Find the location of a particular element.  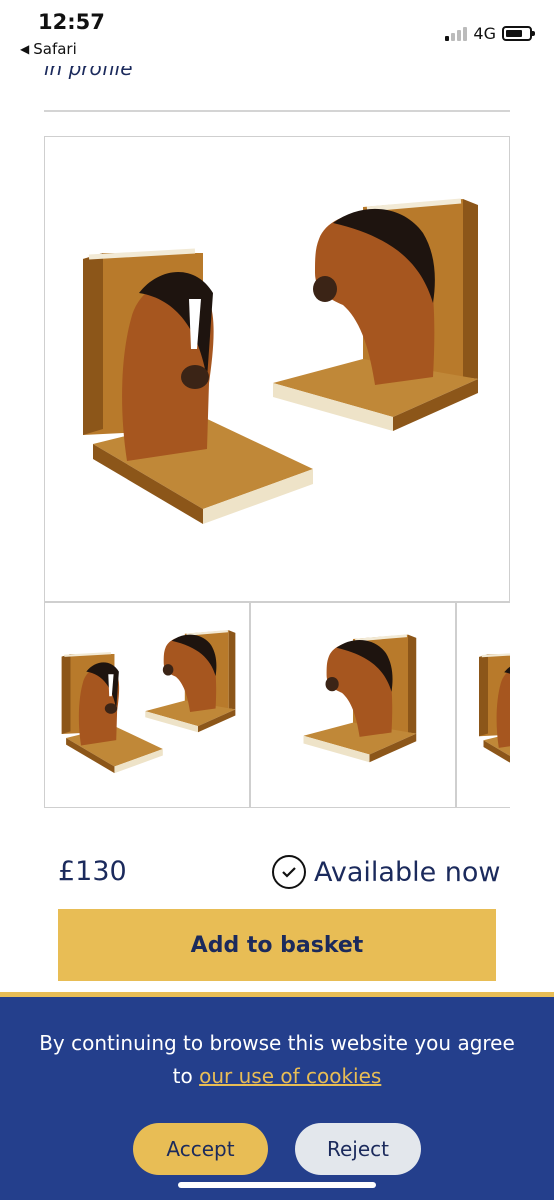

signal-bars-icon is located at coordinates (456, 33).